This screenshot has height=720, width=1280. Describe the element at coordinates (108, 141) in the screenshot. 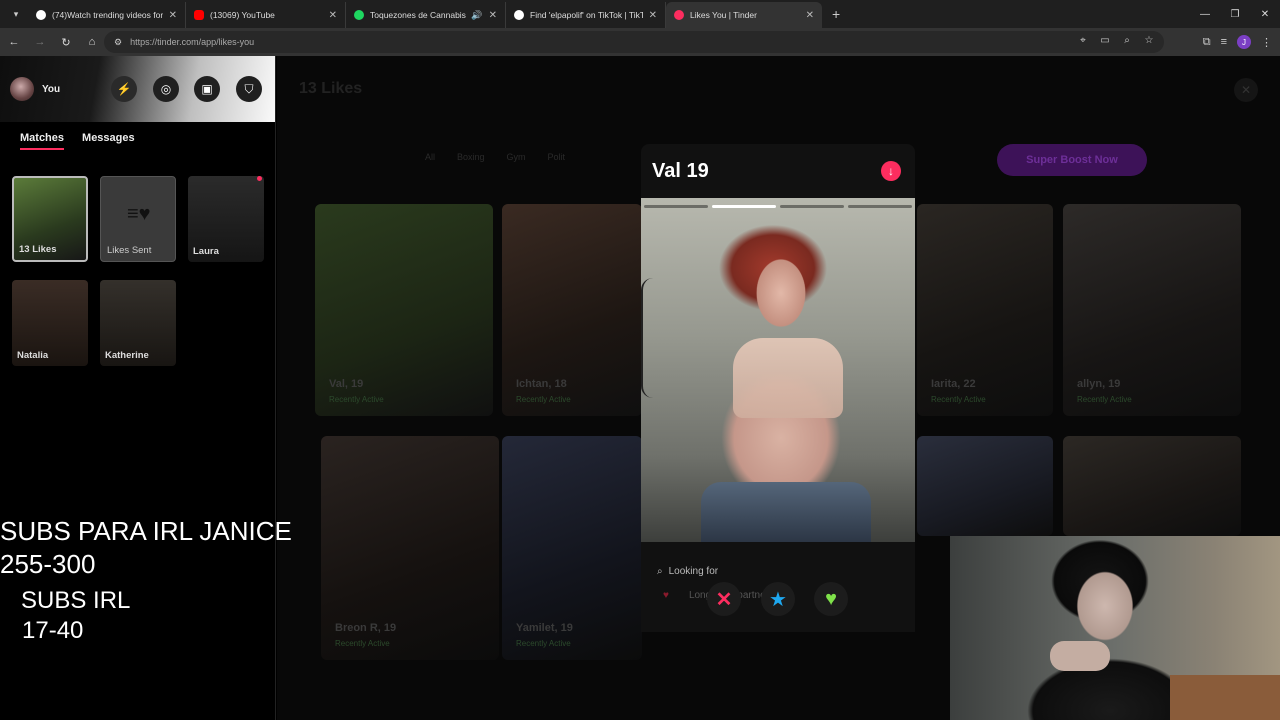

I see `tab-messages: Messages` at that location.